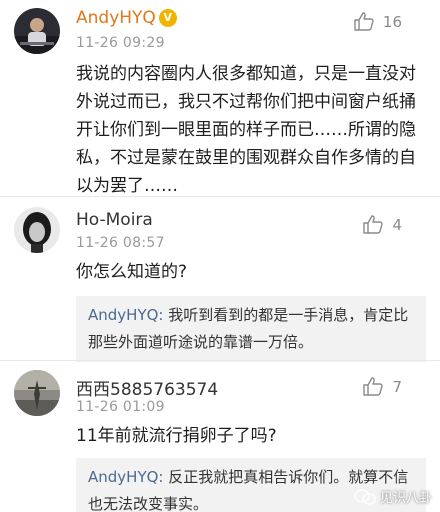 The width and height of the screenshot is (440, 512). I want to click on wechat-logo-icon, so click(365, 496).